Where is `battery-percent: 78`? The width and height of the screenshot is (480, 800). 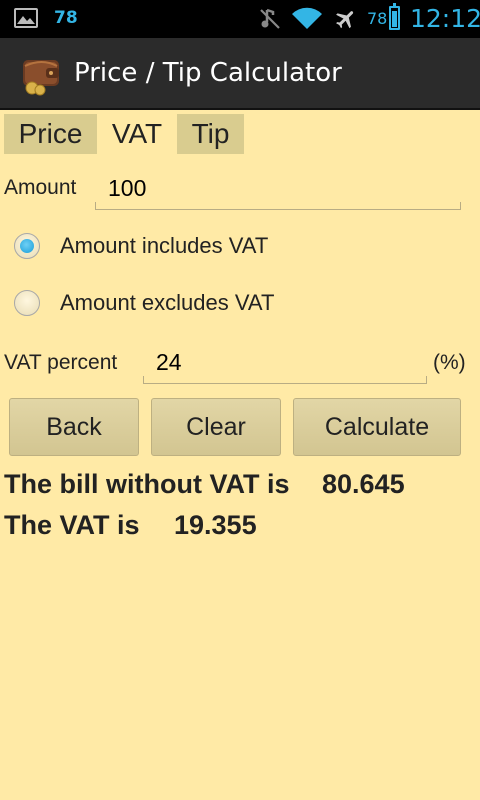
battery-percent: 78 is located at coordinates (377, 18).